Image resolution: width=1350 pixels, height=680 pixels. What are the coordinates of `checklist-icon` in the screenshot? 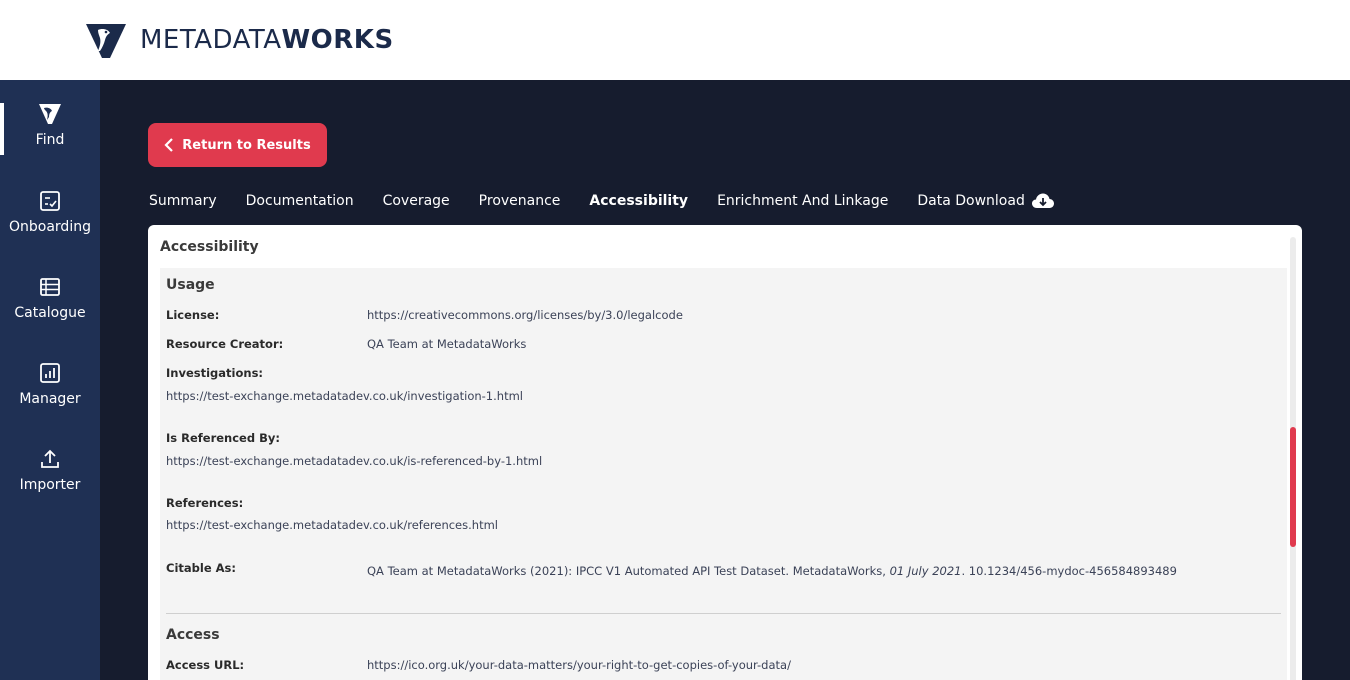 It's located at (50, 201).